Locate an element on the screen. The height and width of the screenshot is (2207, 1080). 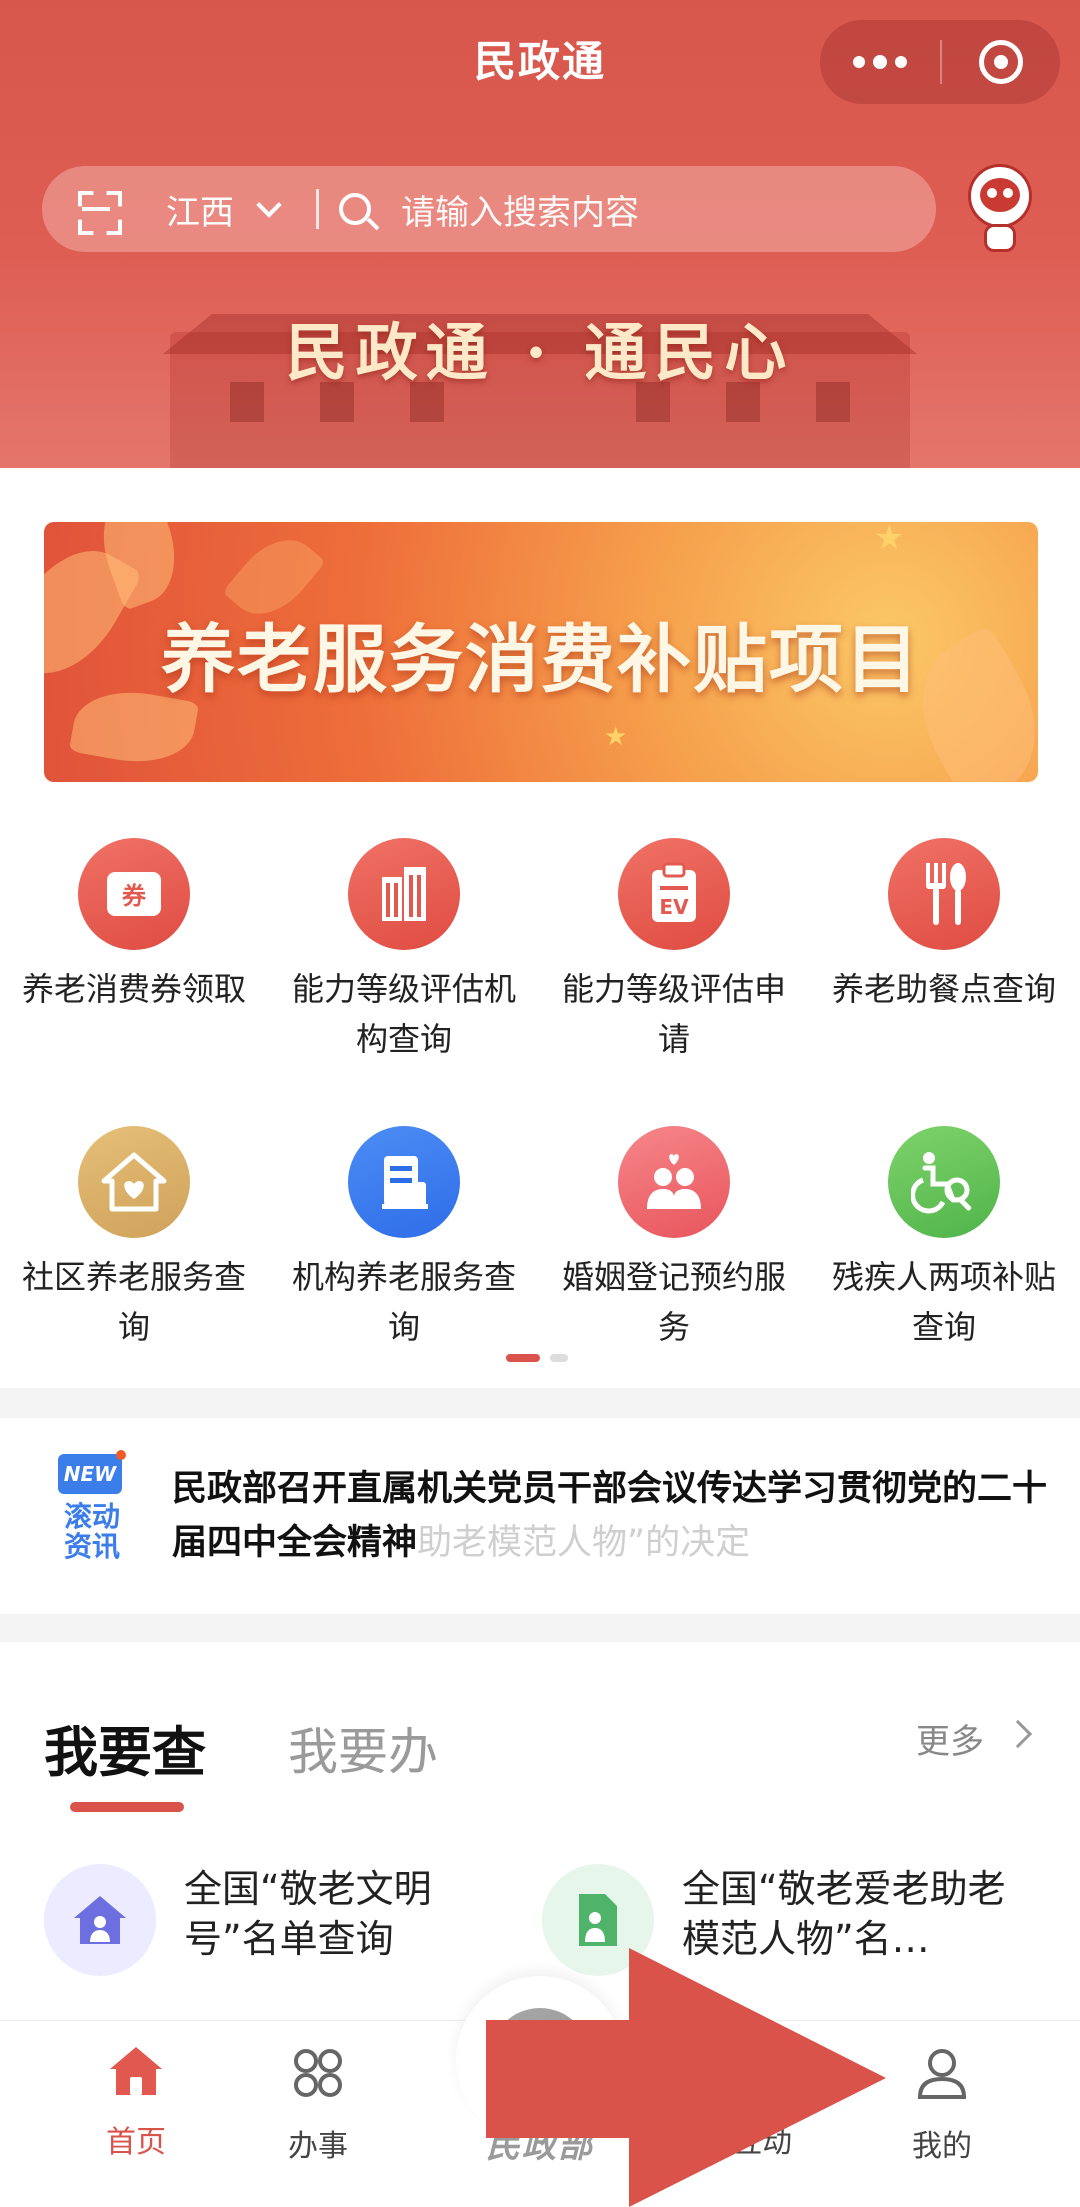
search-bar: 江西 请输入搜索内容 is located at coordinates (489, 209).